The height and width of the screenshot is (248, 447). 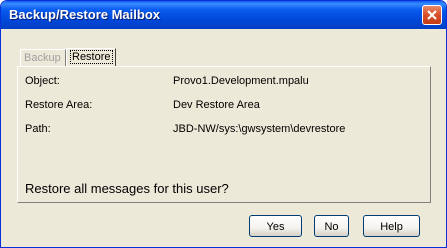 I want to click on tab-restore: Restore, so click(x=91, y=57).